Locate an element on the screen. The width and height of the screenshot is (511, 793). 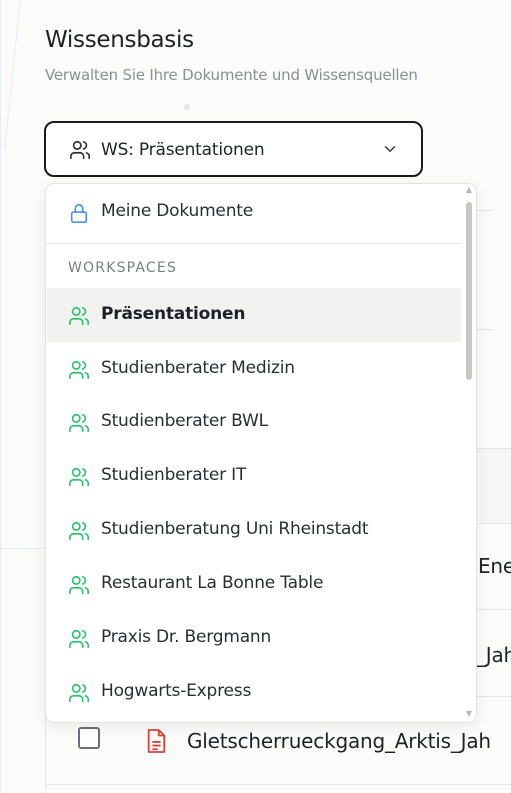
dropdown-item-label: Präsentationen is located at coordinates (173, 314).